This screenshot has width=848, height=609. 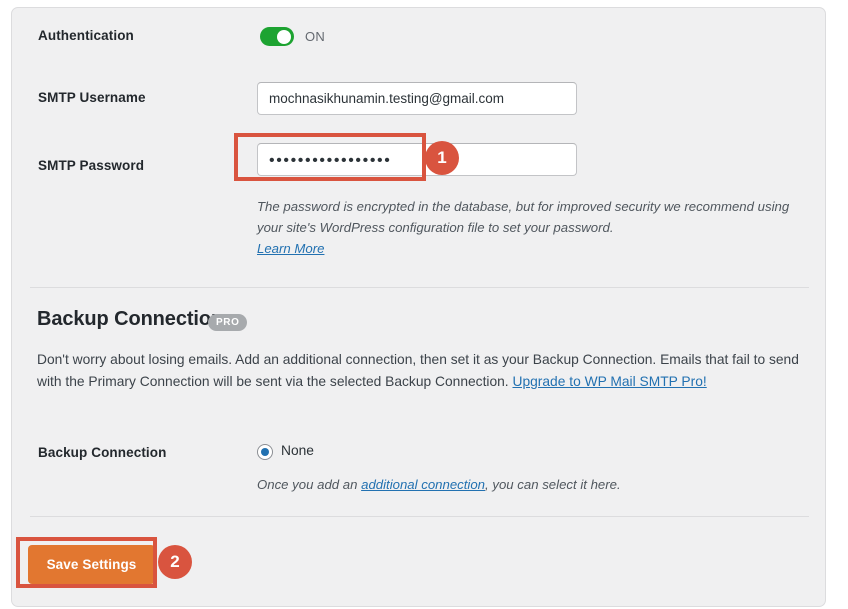 What do you see at coordinates (290, 248) in the screenshot?
I see `learn-more-link: Learn More` at bounding box center [290, 248].